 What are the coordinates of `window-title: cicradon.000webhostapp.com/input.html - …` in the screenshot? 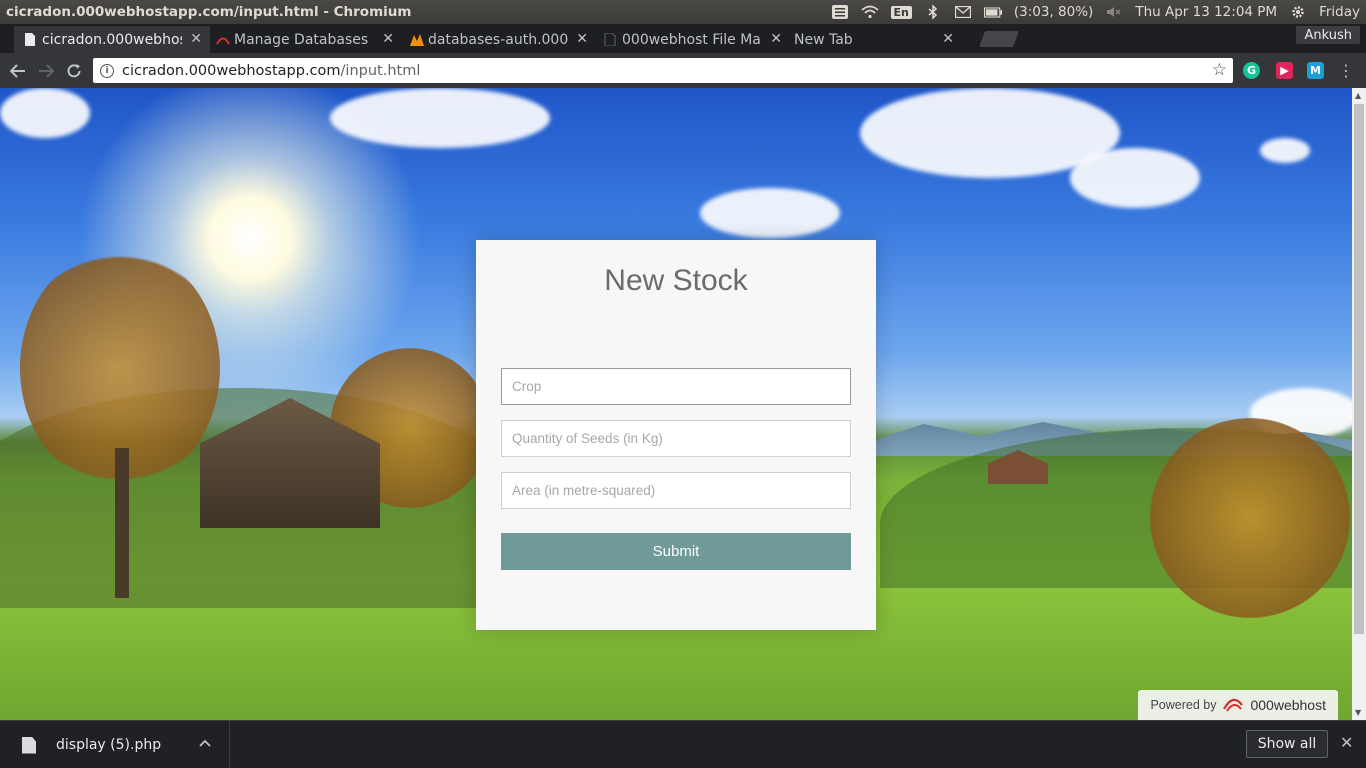 It's located at (209, 12).